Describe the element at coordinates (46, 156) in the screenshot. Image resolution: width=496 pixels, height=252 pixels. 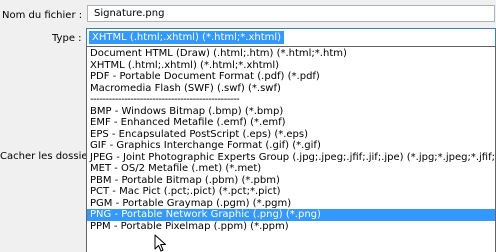
I see `hide-folders-toggle: Cacher les dossiers` at that location.